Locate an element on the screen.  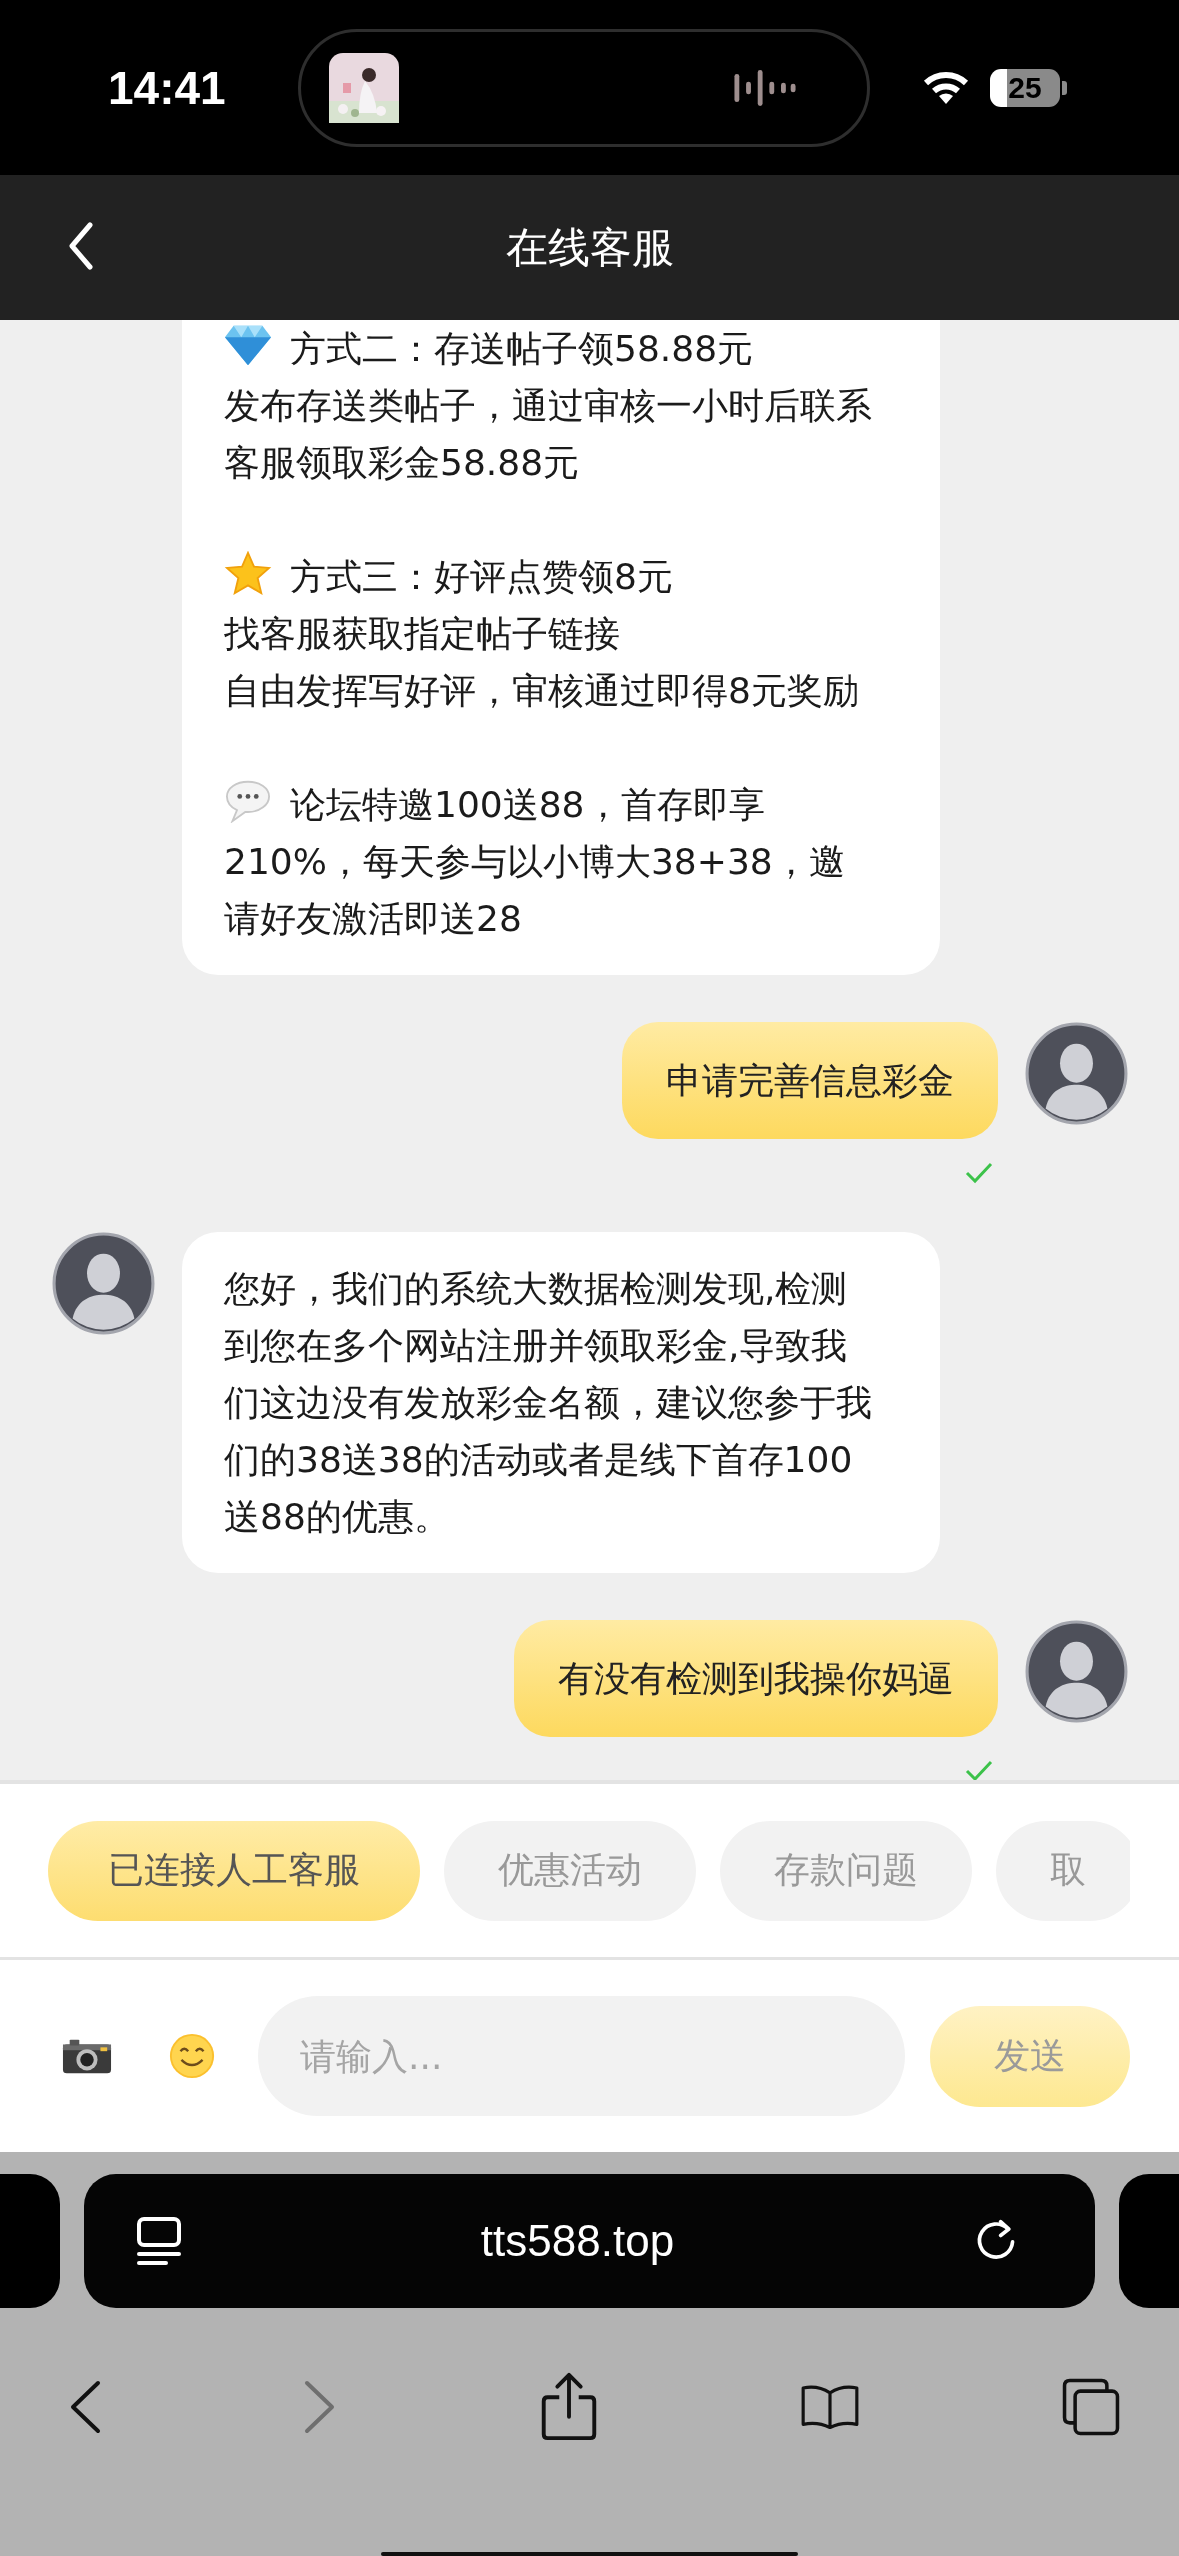
quick-reply-chip: 存款问题 is located at coordinates (846, 1870).